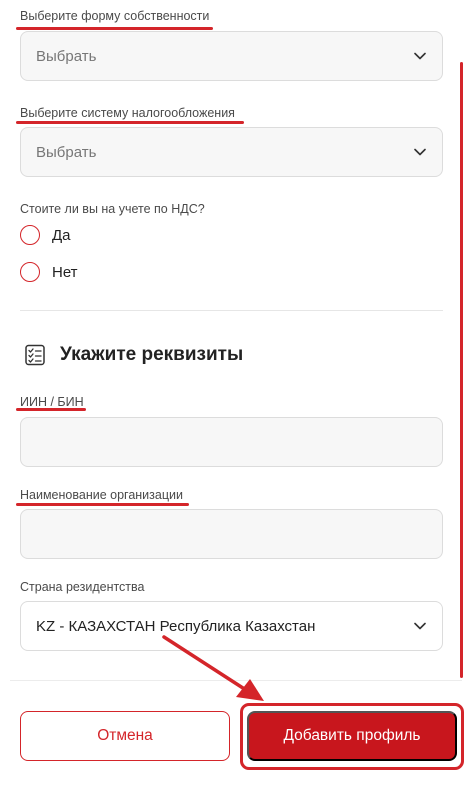  I want to click on checklist-icon, so click(35, 355).